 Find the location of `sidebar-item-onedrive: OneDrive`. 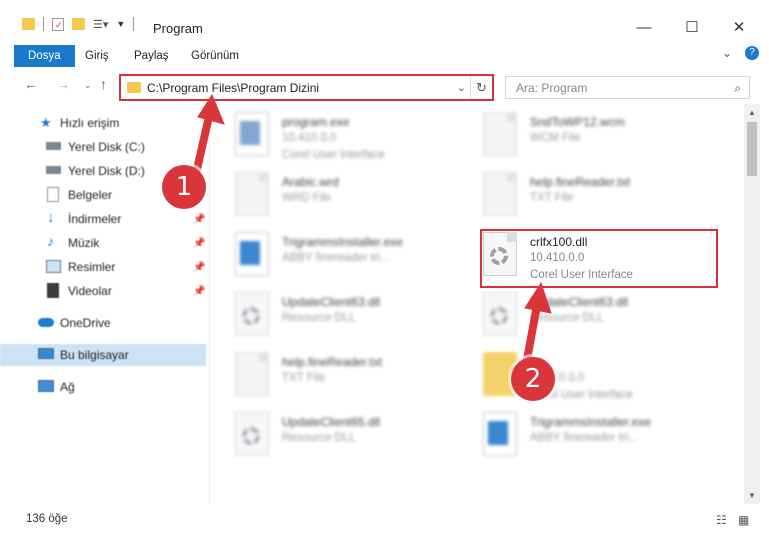

sidebar-item-onedrive: OneDrive is located at coordinates (103, 323).